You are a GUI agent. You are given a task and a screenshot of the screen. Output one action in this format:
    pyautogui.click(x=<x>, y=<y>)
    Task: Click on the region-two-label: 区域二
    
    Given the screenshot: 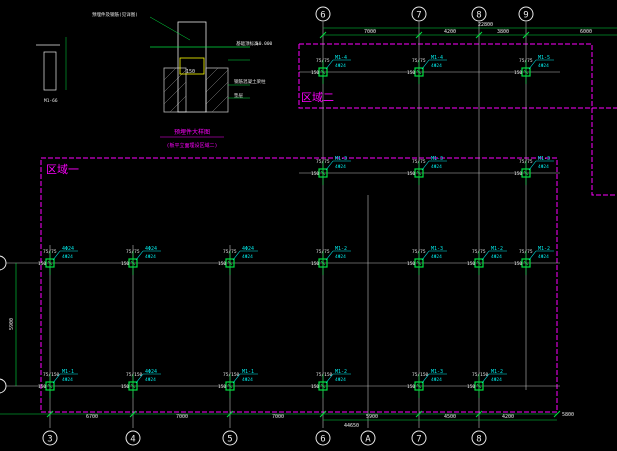 What is the action you would take?
    pyautogui.click(x=317, y=97)
    